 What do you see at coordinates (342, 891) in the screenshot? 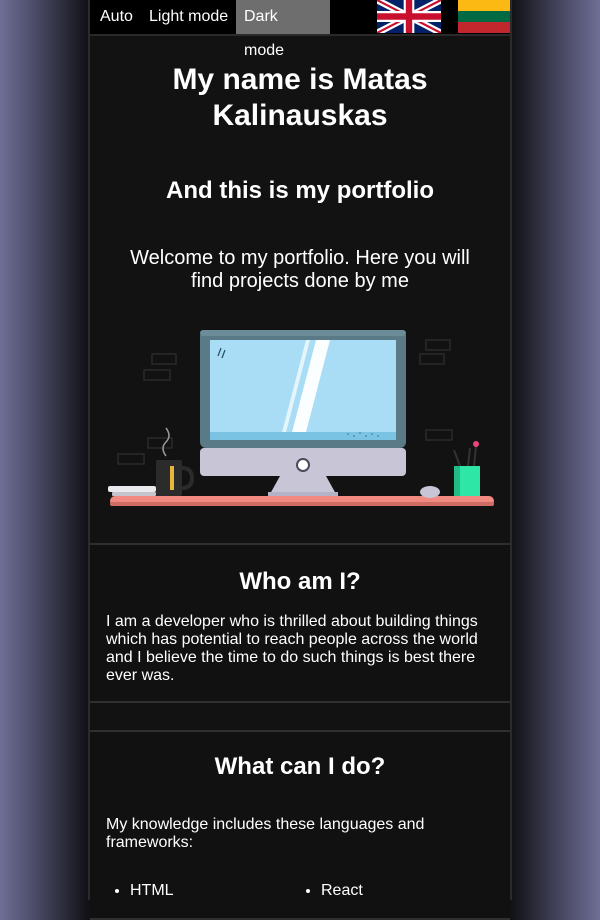
I see `list-item: React` at bounding box center [342, 891].